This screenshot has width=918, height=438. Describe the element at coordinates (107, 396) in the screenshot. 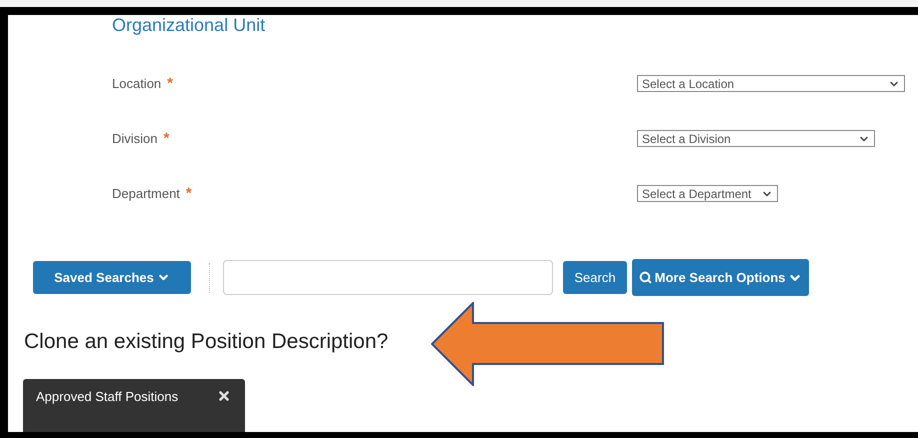

I see `panel-title: Approved Staff Positions` at that location.